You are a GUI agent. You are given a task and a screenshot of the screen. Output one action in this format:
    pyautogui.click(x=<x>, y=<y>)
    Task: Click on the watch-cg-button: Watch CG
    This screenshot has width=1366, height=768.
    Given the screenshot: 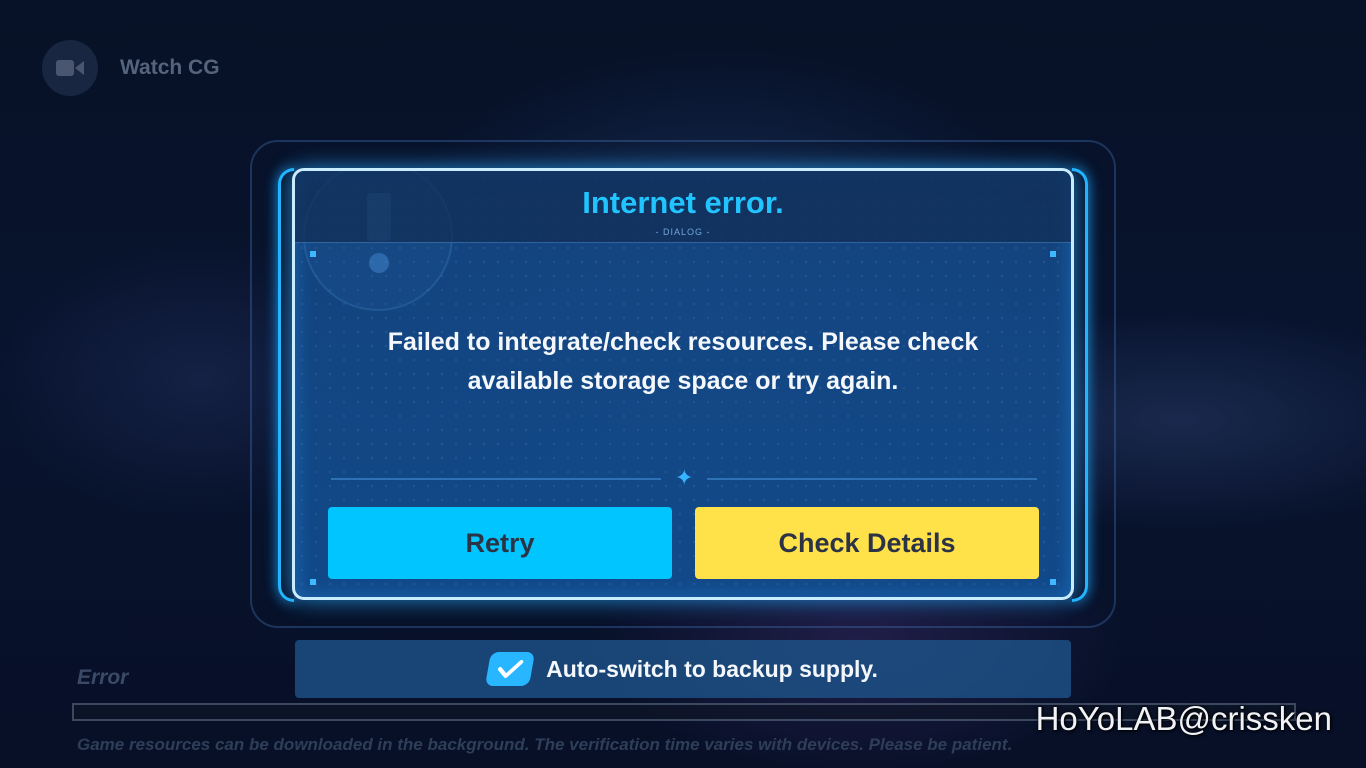 What is the action you would take?
    pyautogui.click(x=131, y=68)
    